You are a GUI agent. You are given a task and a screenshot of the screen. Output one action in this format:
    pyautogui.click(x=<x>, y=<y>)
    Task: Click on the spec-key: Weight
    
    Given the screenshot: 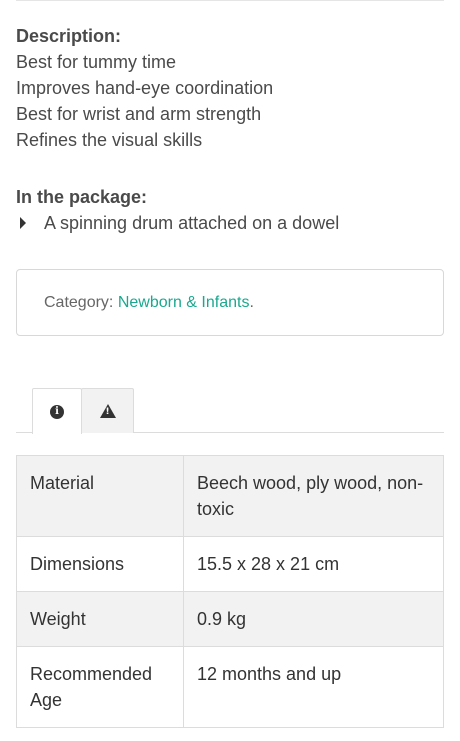 What is the action you would take?
    pyautogui.click(x=100, y=619)
    